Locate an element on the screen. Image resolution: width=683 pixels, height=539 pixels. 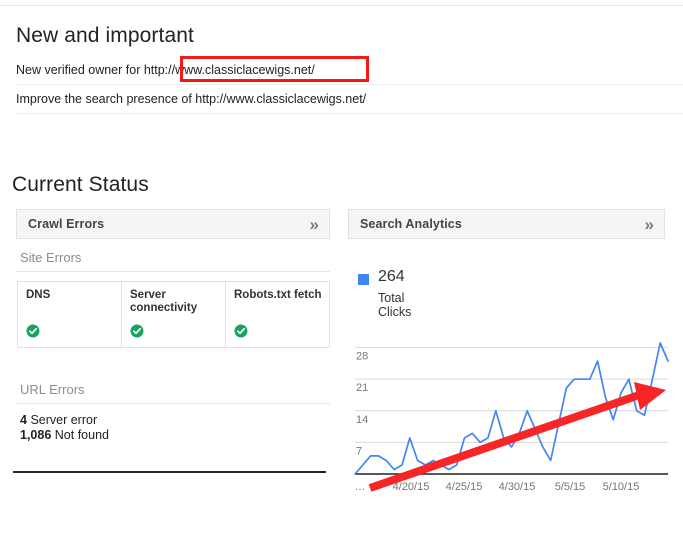
url-errors-divider is located at coordinates (173, 403).